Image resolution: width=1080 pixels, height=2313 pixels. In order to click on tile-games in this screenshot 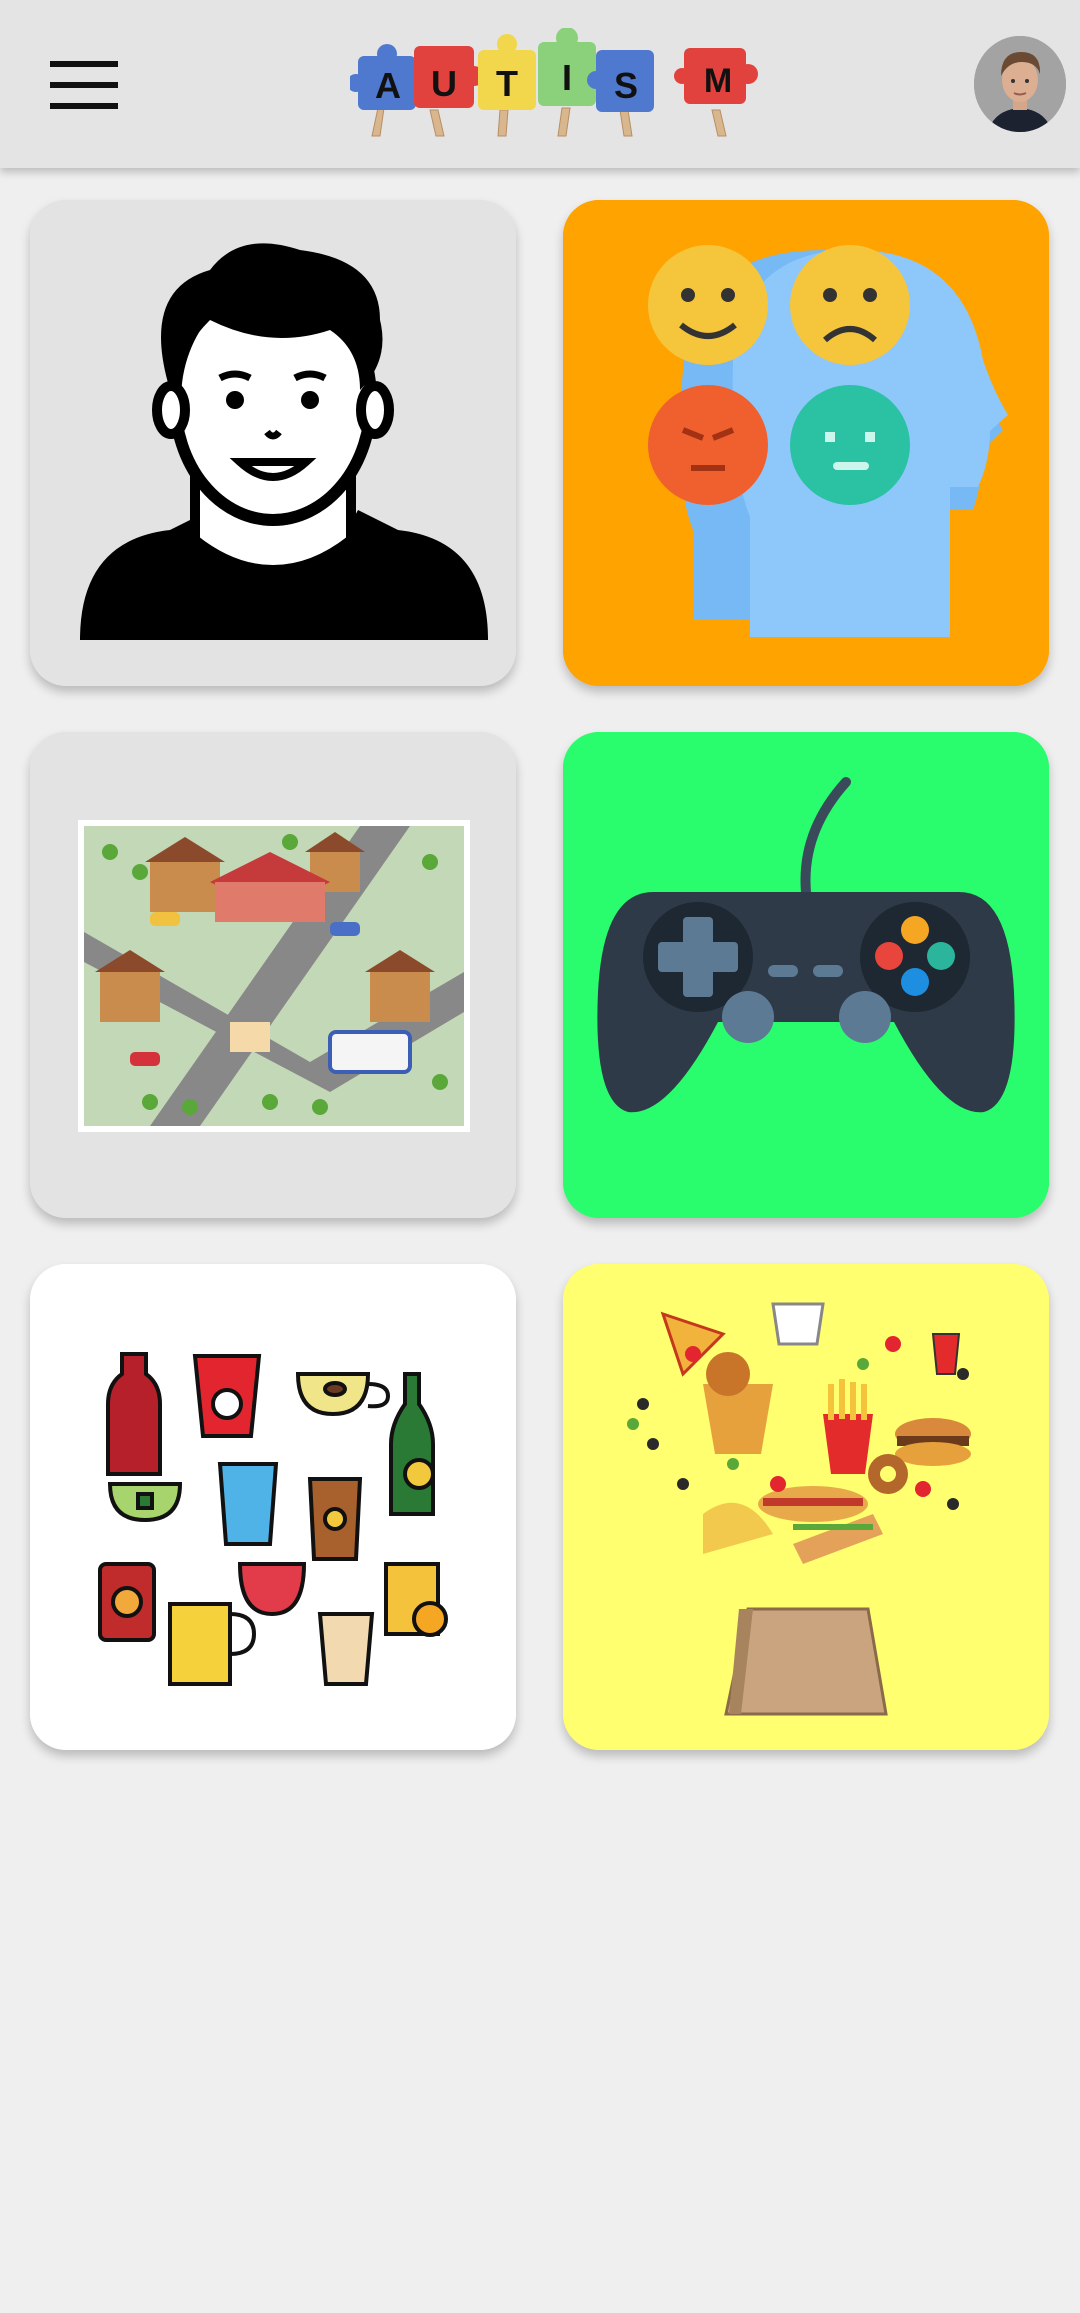, I will do `click(806, 975)`.